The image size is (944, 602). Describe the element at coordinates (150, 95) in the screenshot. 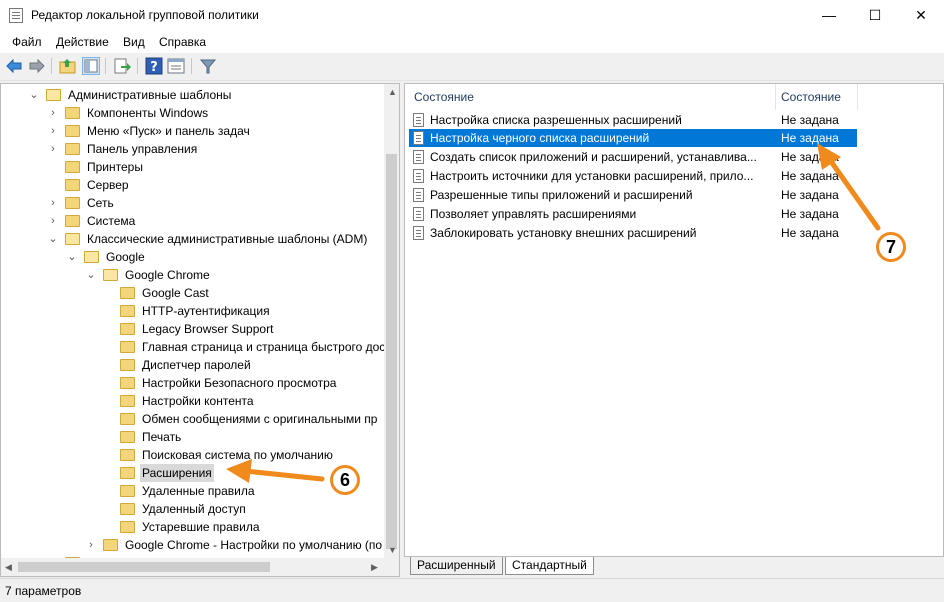

I see `tree-item-label: Административные шаблоны` at that location.